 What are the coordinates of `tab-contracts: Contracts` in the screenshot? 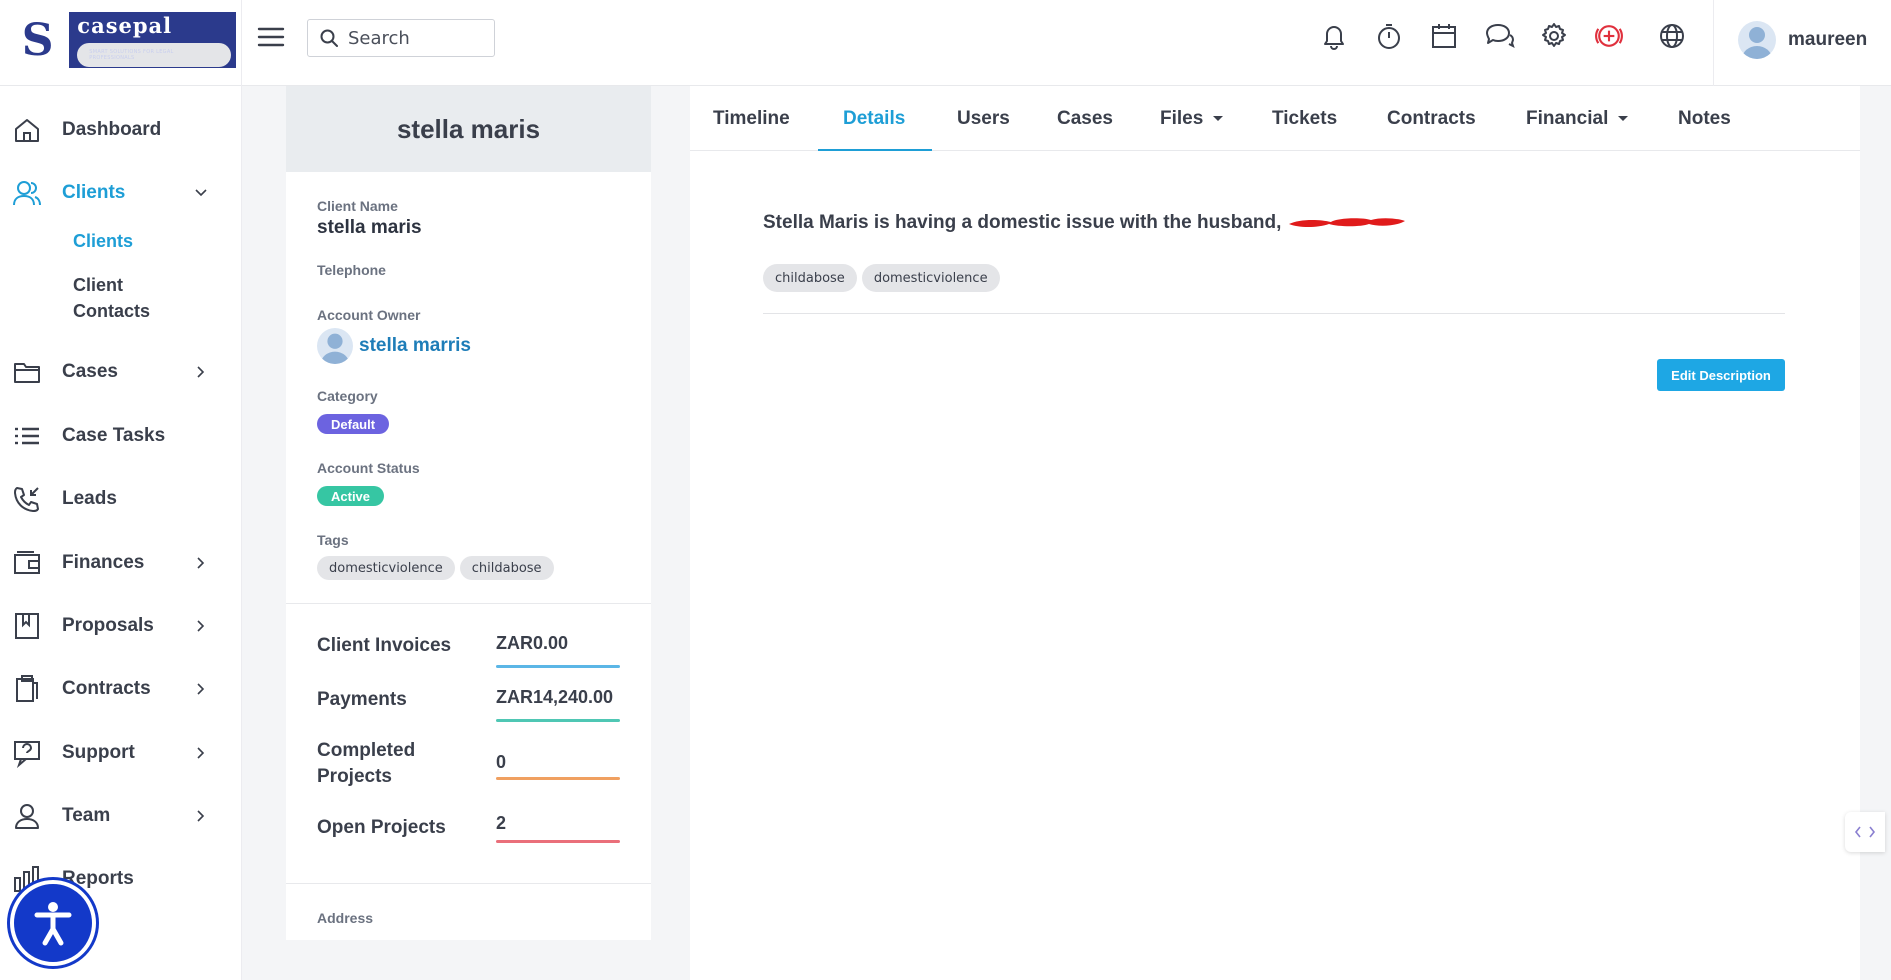 It's located at (1431, 118).